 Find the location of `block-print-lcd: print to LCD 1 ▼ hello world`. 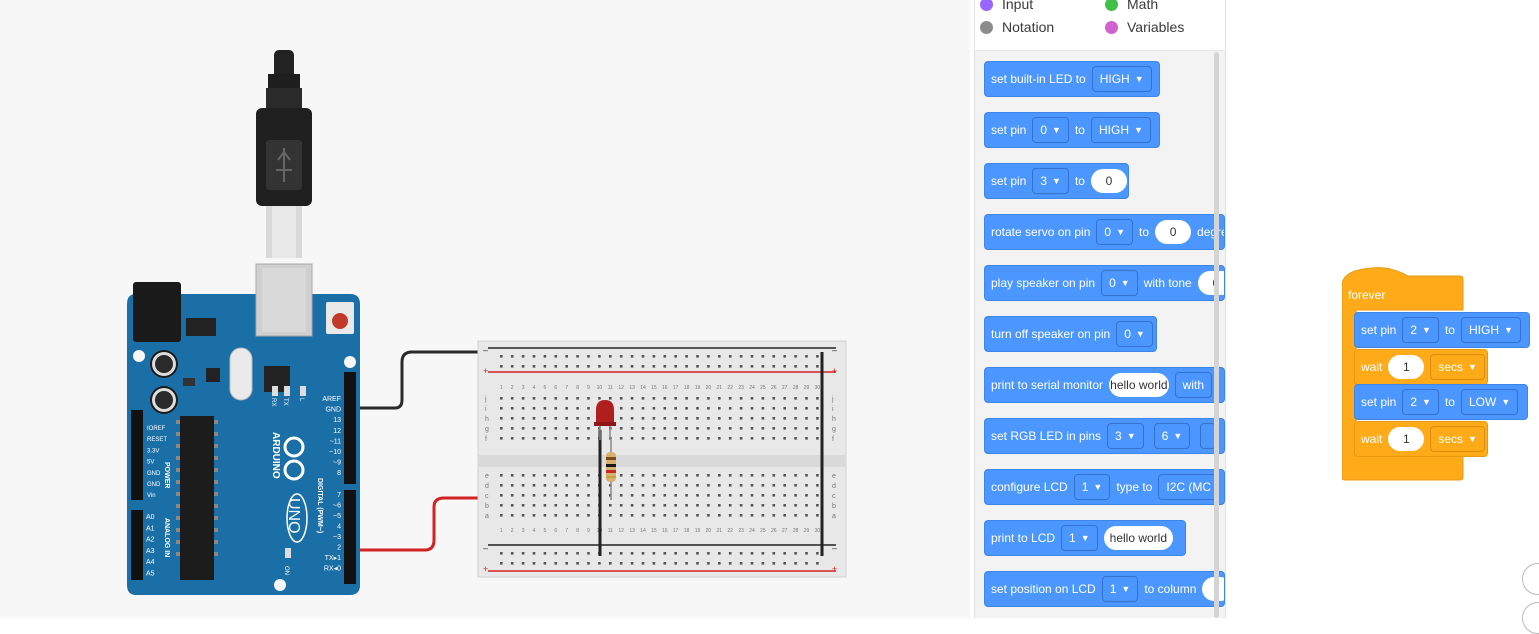

block-print-lcd: print to LCD 1 ▼ hello world is located at coordinates (1085, 538).